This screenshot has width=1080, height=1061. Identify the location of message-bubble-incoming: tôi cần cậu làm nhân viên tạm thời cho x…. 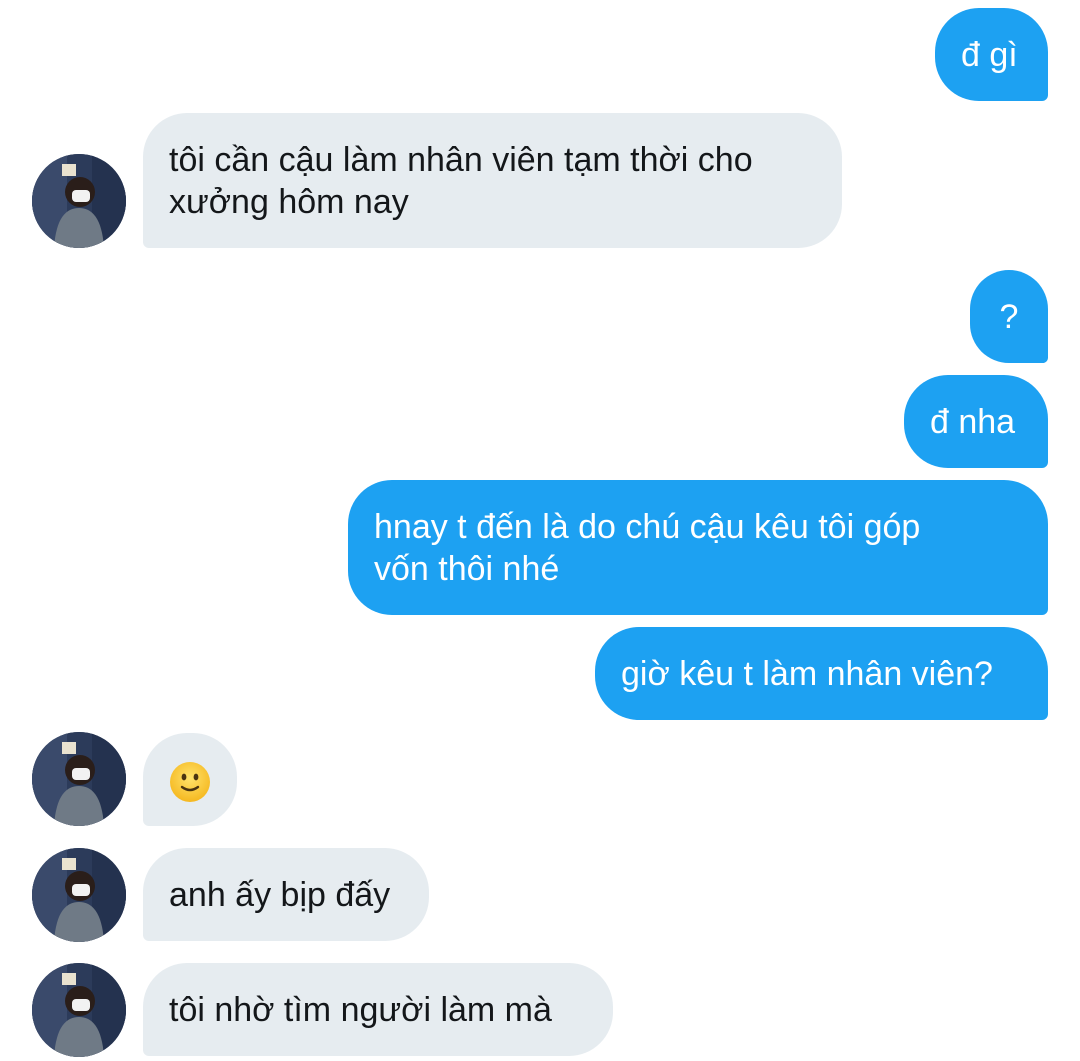
(492, 180).